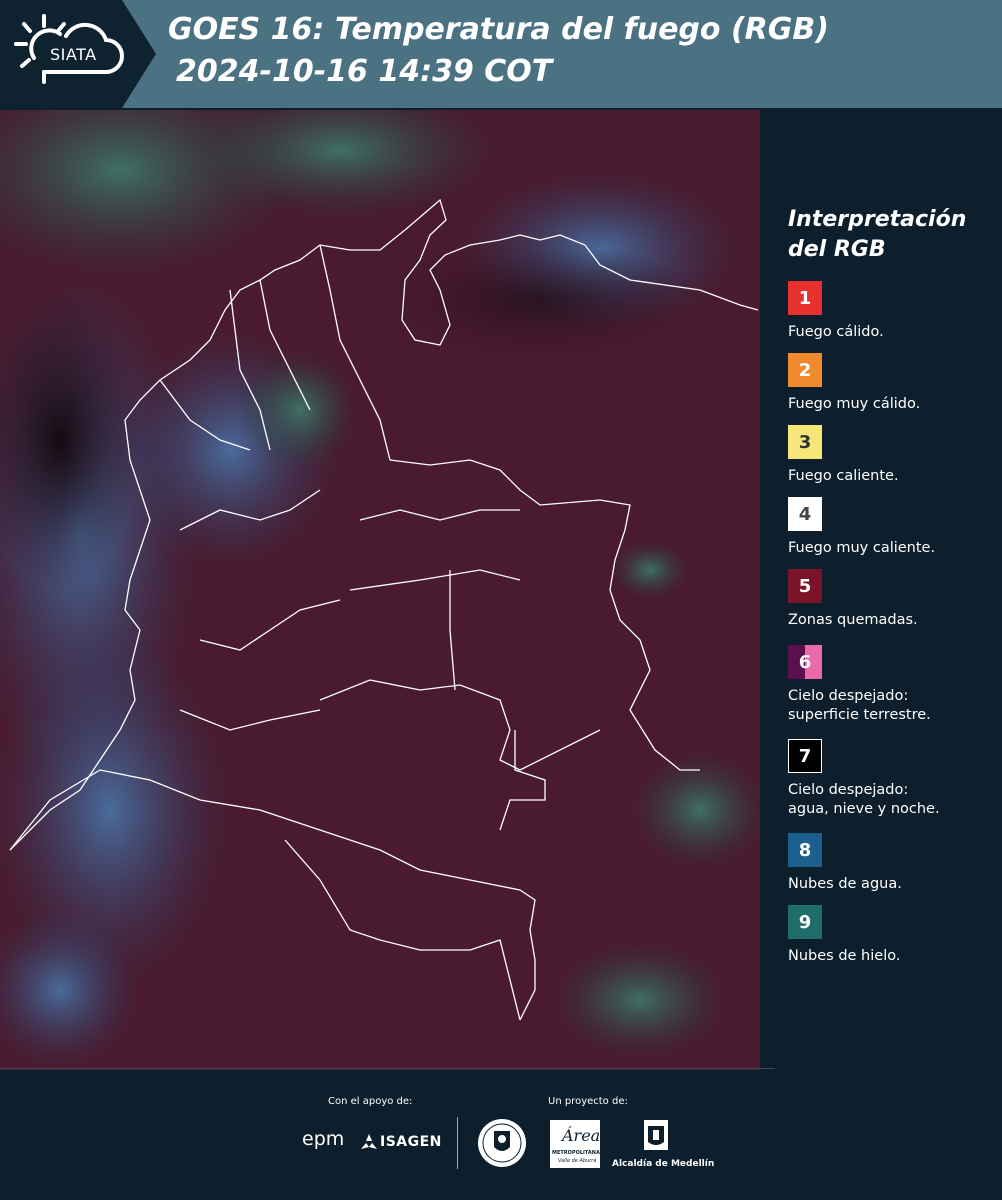  What do you see at coordinates (844, 956) in the screenshot?
I see `legend-label-9: Nubes de hielo.` at bounding box center [844, 956].